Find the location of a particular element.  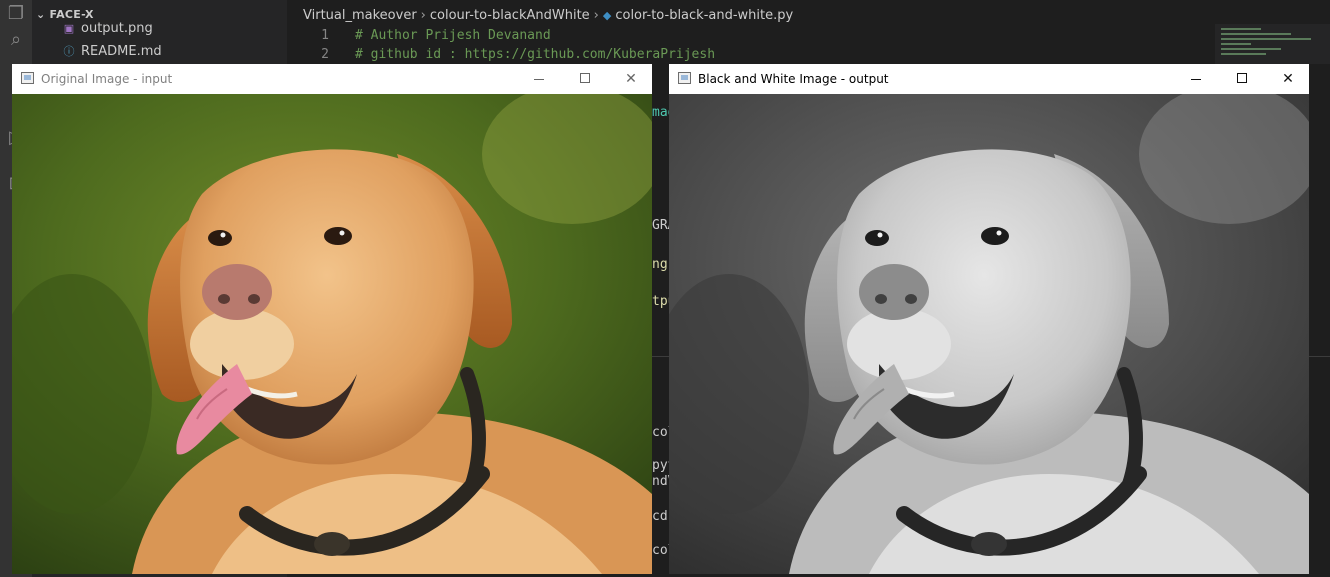

window-title: Original Image - input is located at coordinates (107, 79).